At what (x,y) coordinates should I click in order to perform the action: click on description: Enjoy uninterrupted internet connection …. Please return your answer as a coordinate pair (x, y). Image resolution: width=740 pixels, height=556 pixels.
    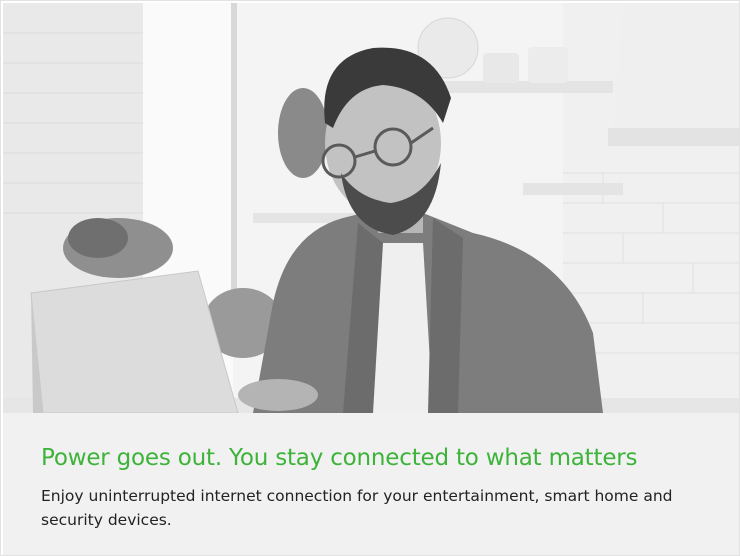
    Looking at the image, I should click on (357, 508).